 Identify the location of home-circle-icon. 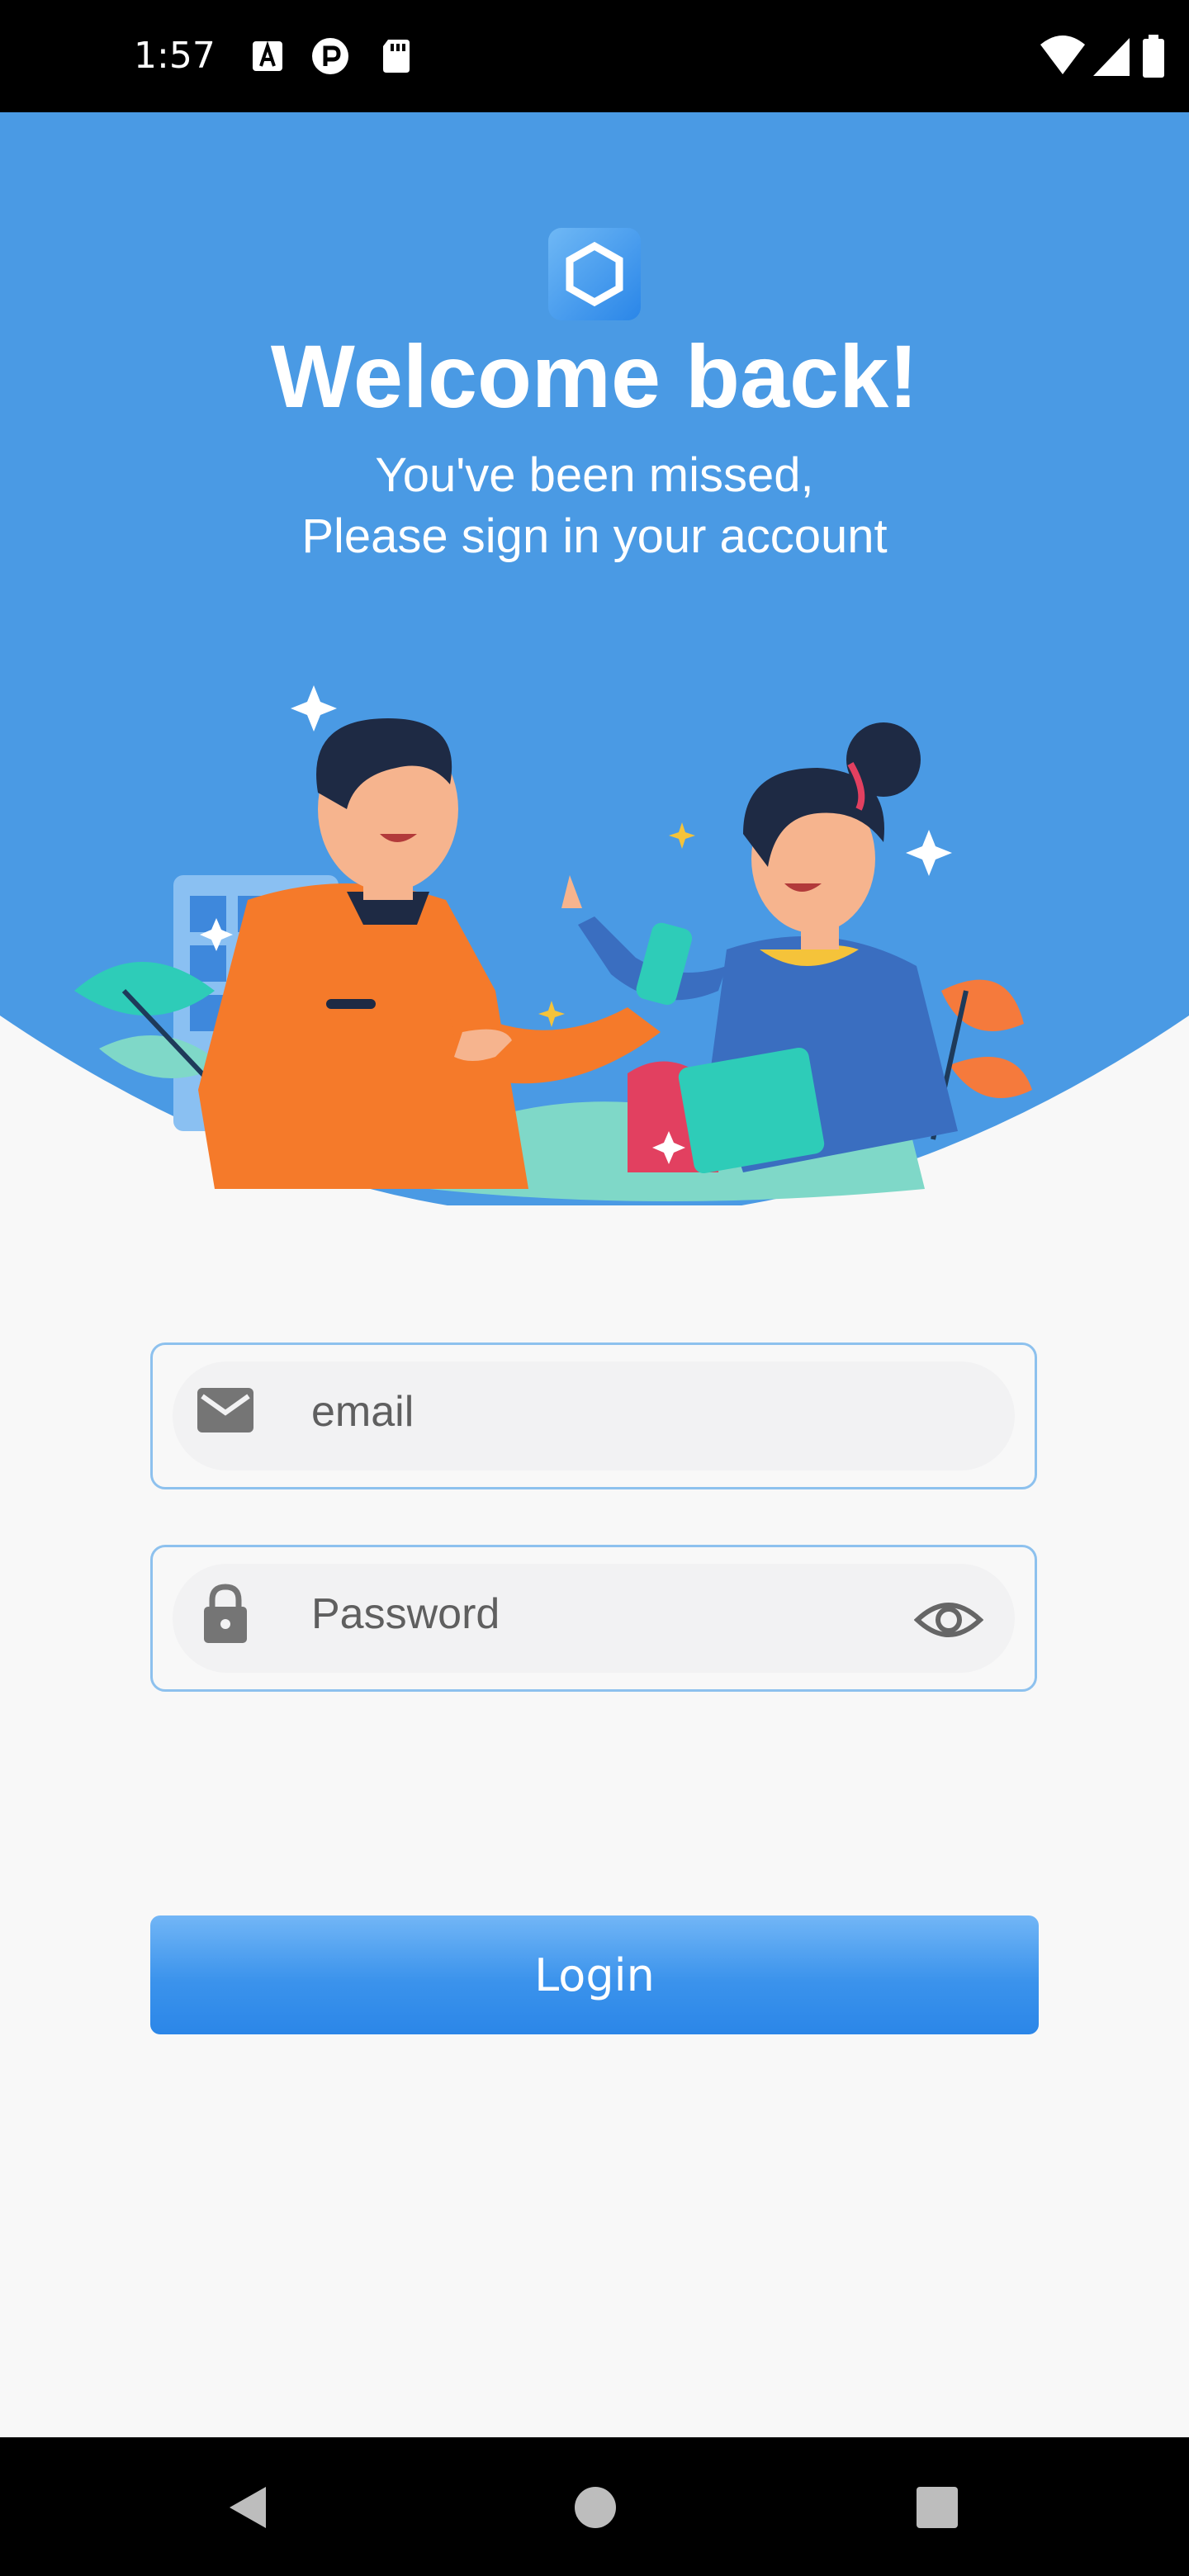
(595, 2507).